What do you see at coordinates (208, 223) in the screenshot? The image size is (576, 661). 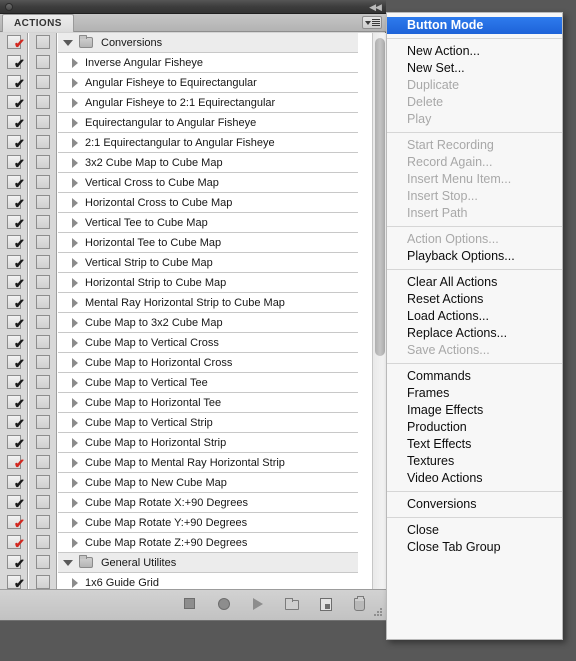 I see `action-row-body: Vertical Tee to Cube Map` at bounding box center [208, 223].